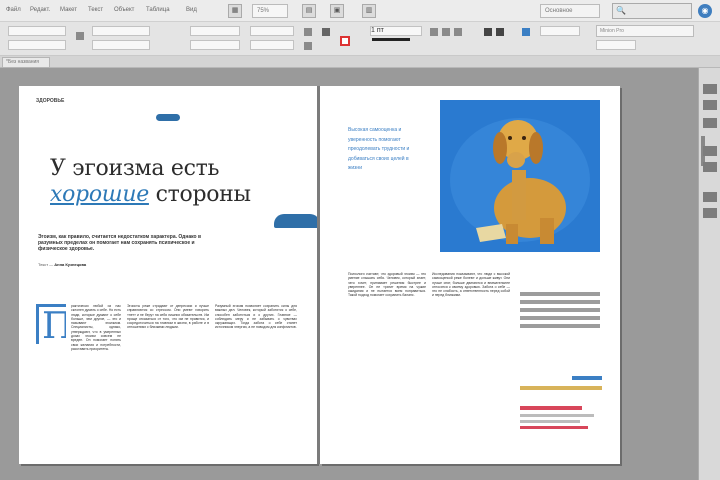 Image resolution: width=720 pixels, height=480 pixels. What do you see at coordinates (710, 213) in the screenshot?
I see `paragraph-panel-icon` at bounding box center [710, 213].